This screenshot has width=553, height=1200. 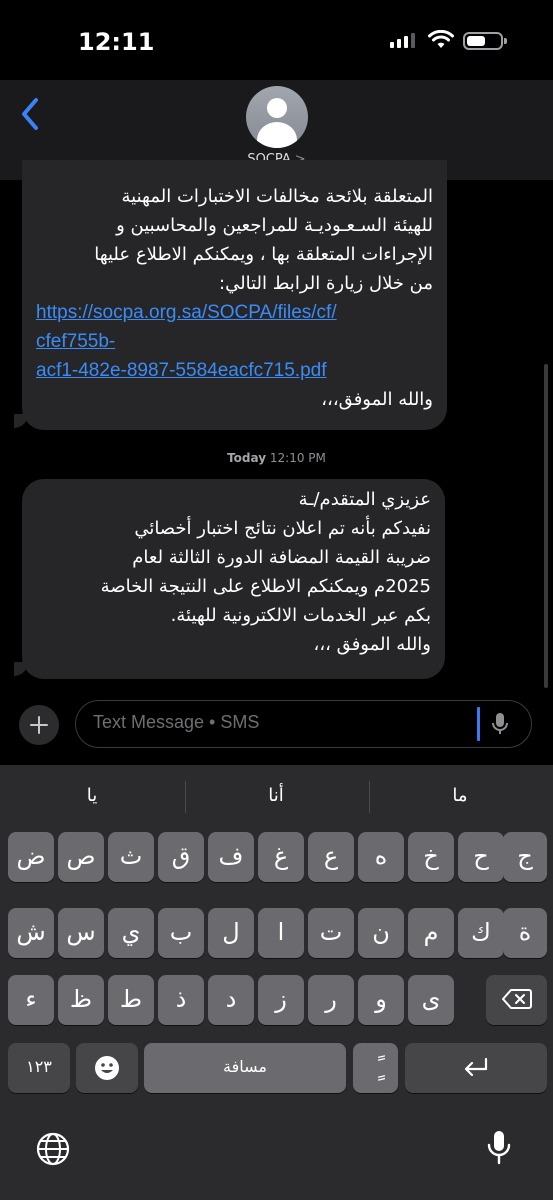 What do you see at coordinates (176, 722) in the screenshot?
I see `message-input-placeholder: Text Message • SMS` at bounding box center [176, 722].